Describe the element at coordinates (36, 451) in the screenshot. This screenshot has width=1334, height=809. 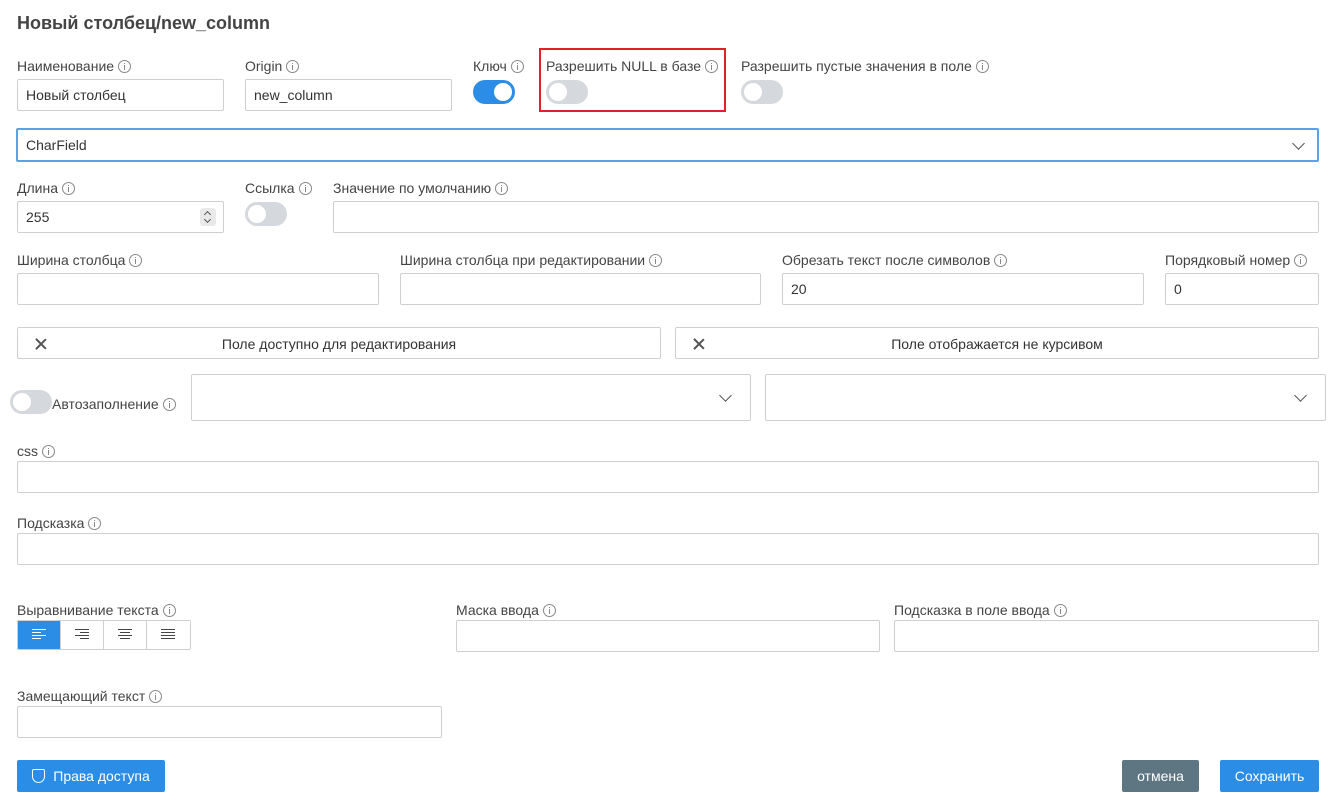
I see `css-label: css` at that location.